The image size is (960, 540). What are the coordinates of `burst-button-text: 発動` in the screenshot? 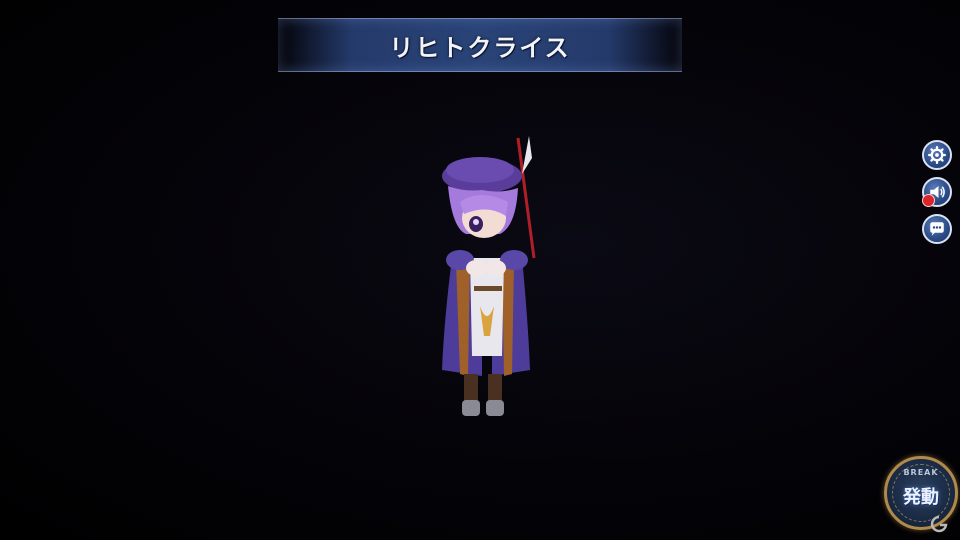 It's located at (921, 497).